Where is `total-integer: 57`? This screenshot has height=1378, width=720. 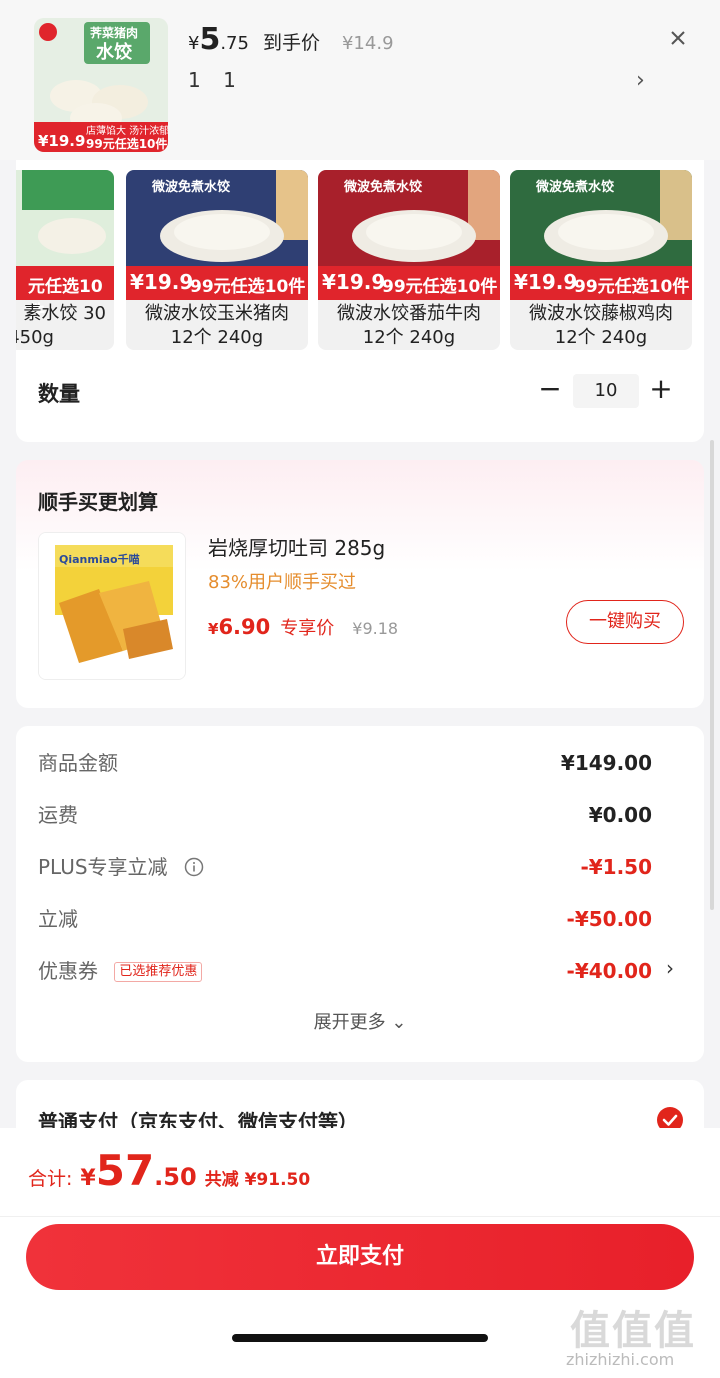 total-integer: 57 is located at coordinates (125, 1170).